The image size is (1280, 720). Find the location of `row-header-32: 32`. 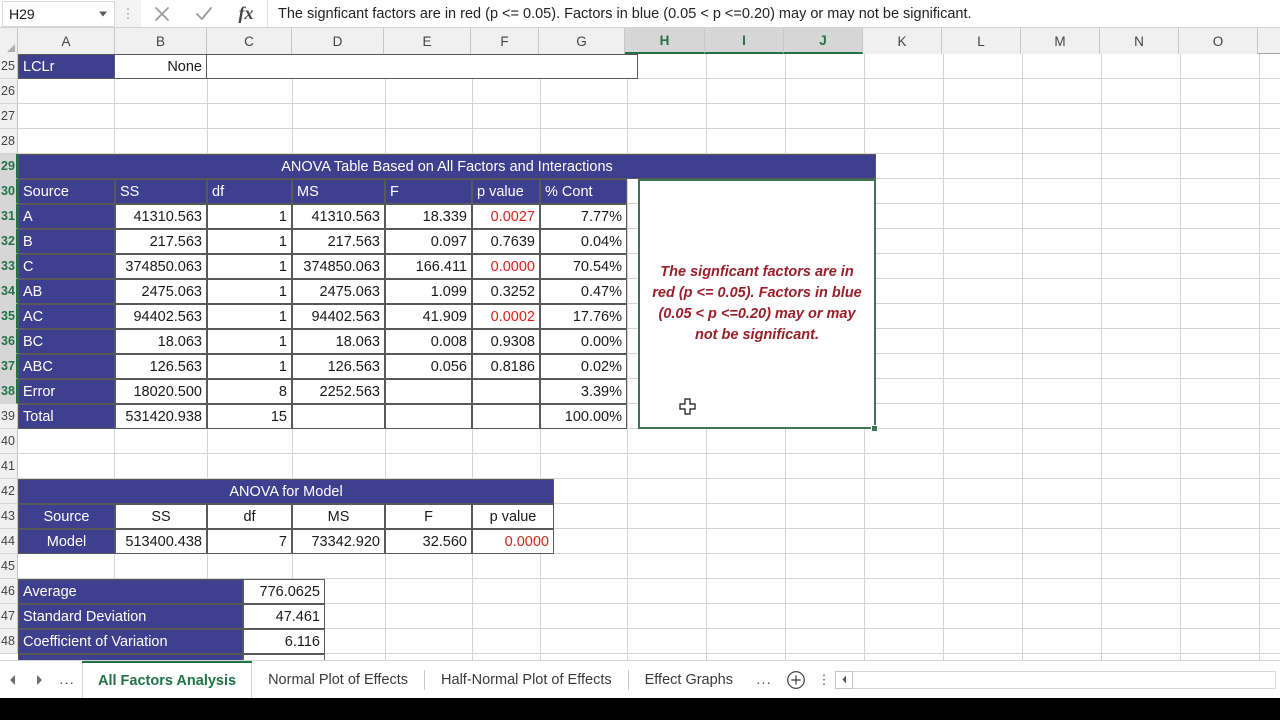

row-header-32: 32 is located at coordinates (9, 241).